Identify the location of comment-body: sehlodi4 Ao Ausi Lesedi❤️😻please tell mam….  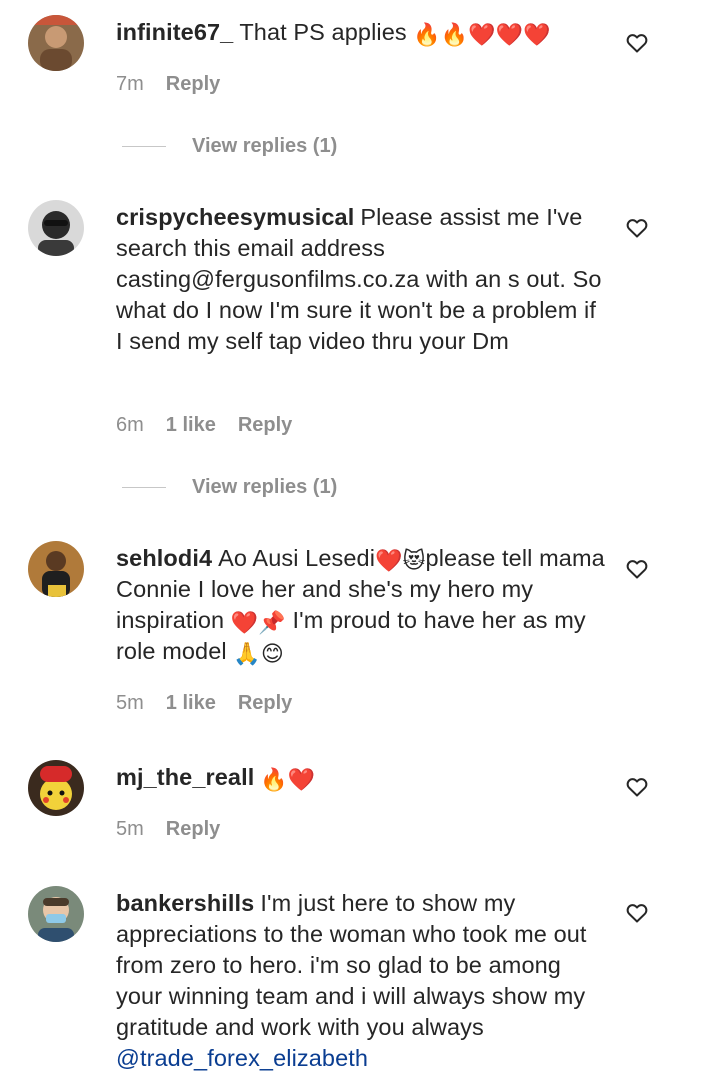
(361, 605).